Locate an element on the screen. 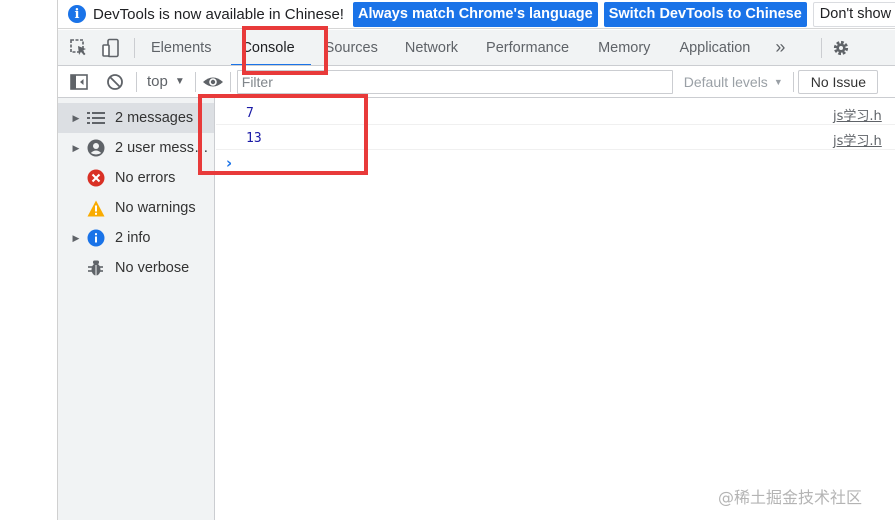 Image resolution: width=895 pixels, height=520 pixels. sidebar-item-label: No warnings is located at coordinates (155, 208).